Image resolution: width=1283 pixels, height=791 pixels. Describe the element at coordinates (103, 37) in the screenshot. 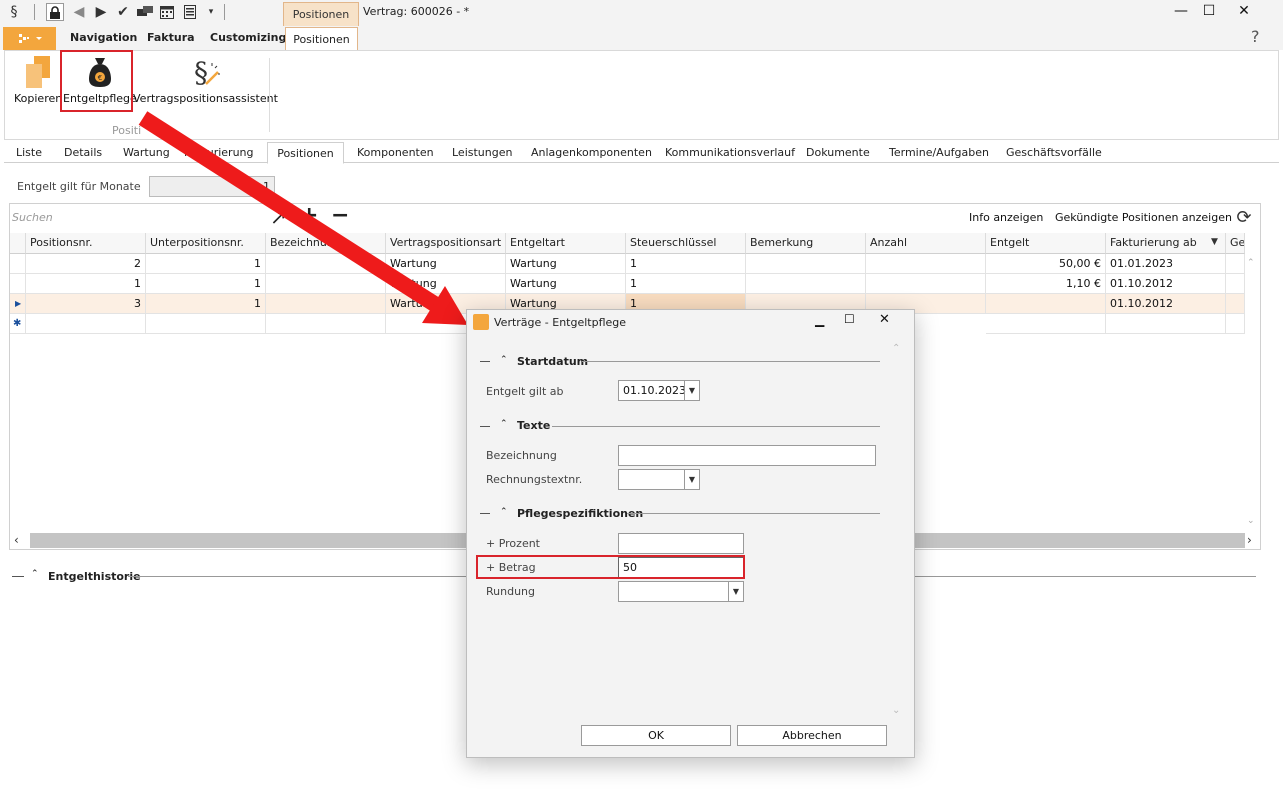

I see `ribbon-tab-navigation: Navigation` at that location.